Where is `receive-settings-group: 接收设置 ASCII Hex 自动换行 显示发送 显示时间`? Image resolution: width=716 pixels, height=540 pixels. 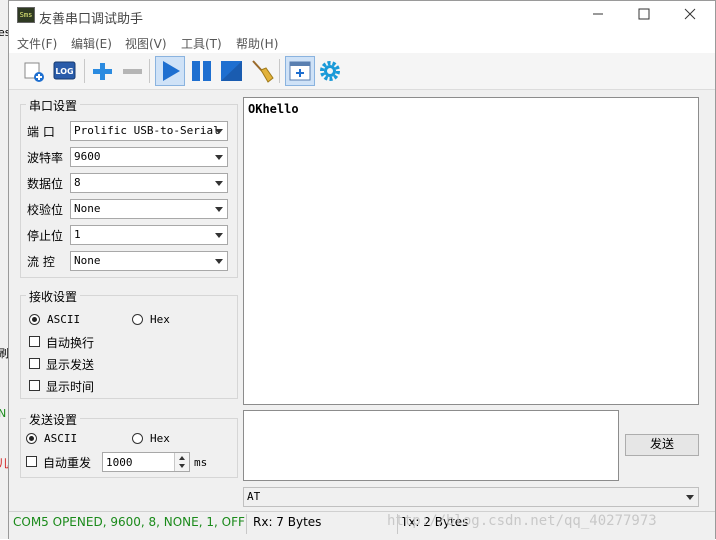
receive-settings-group: 接收设置 ASCII Hex 自动换行 显示发送 显示时间 is located at coordinates (129, 343).